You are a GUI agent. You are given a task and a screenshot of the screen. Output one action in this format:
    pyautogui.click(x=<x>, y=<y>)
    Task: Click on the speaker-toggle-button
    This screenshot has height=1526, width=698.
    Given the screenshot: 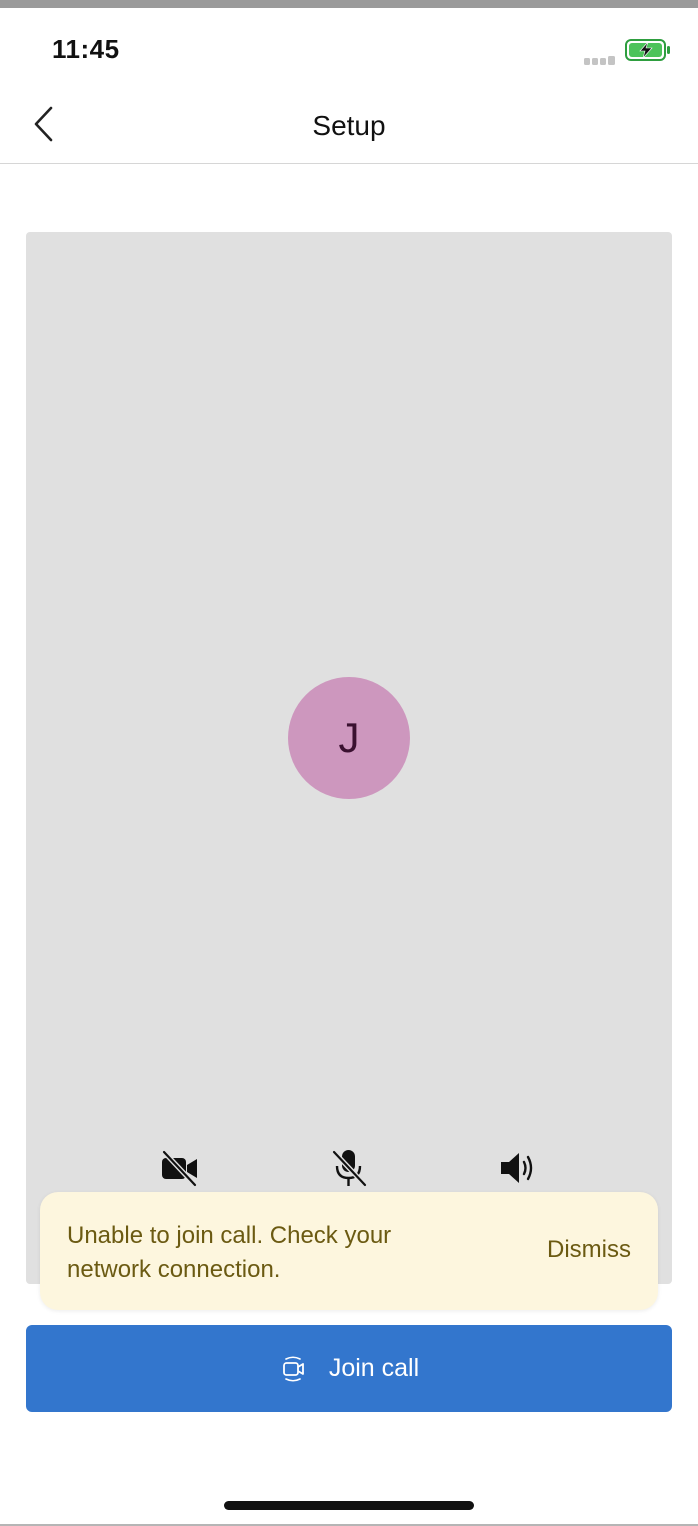 What is the action you would take?
    pyautogui.click(x=518, y=1170)
    